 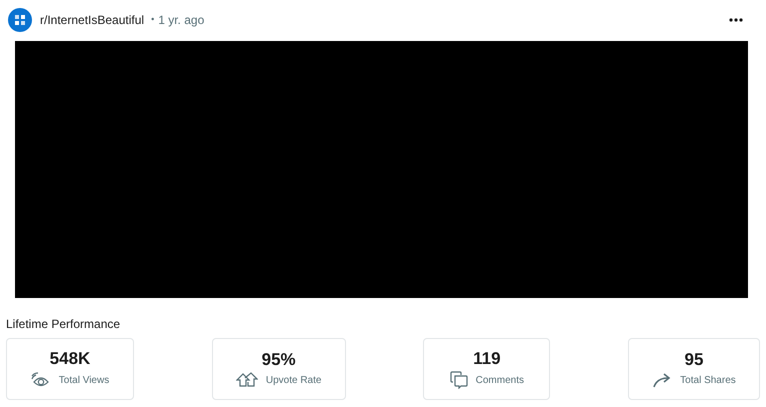 I want to click on stat-label: Total Views, so click(x=84, y=381).